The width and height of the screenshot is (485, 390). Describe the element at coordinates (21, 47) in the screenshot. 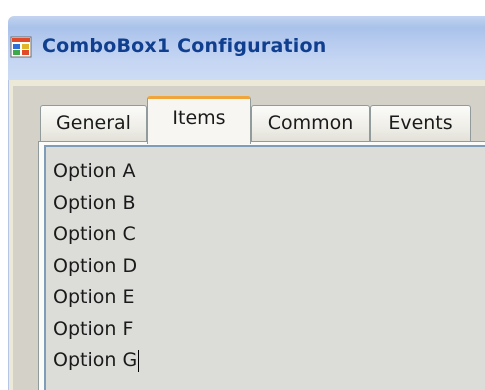

I see `app-window-icon` at that location.